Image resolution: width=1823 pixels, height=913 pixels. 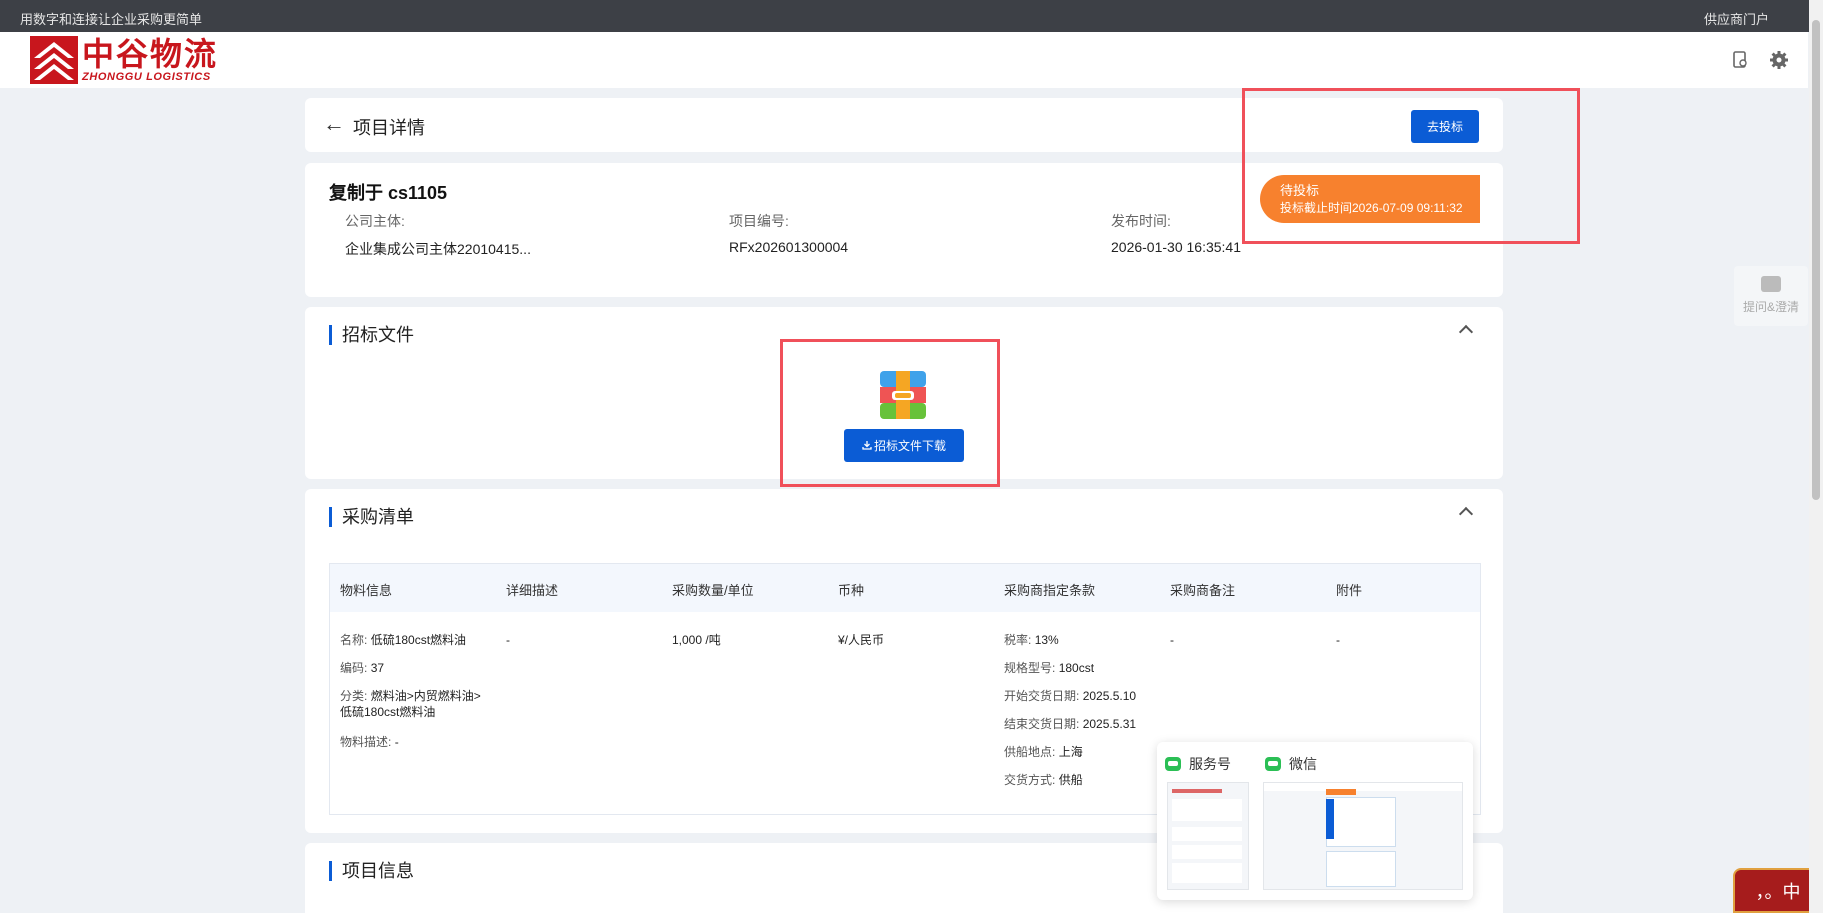 I want to click on material-category-key: 分类:, so click(x=354, y=696).